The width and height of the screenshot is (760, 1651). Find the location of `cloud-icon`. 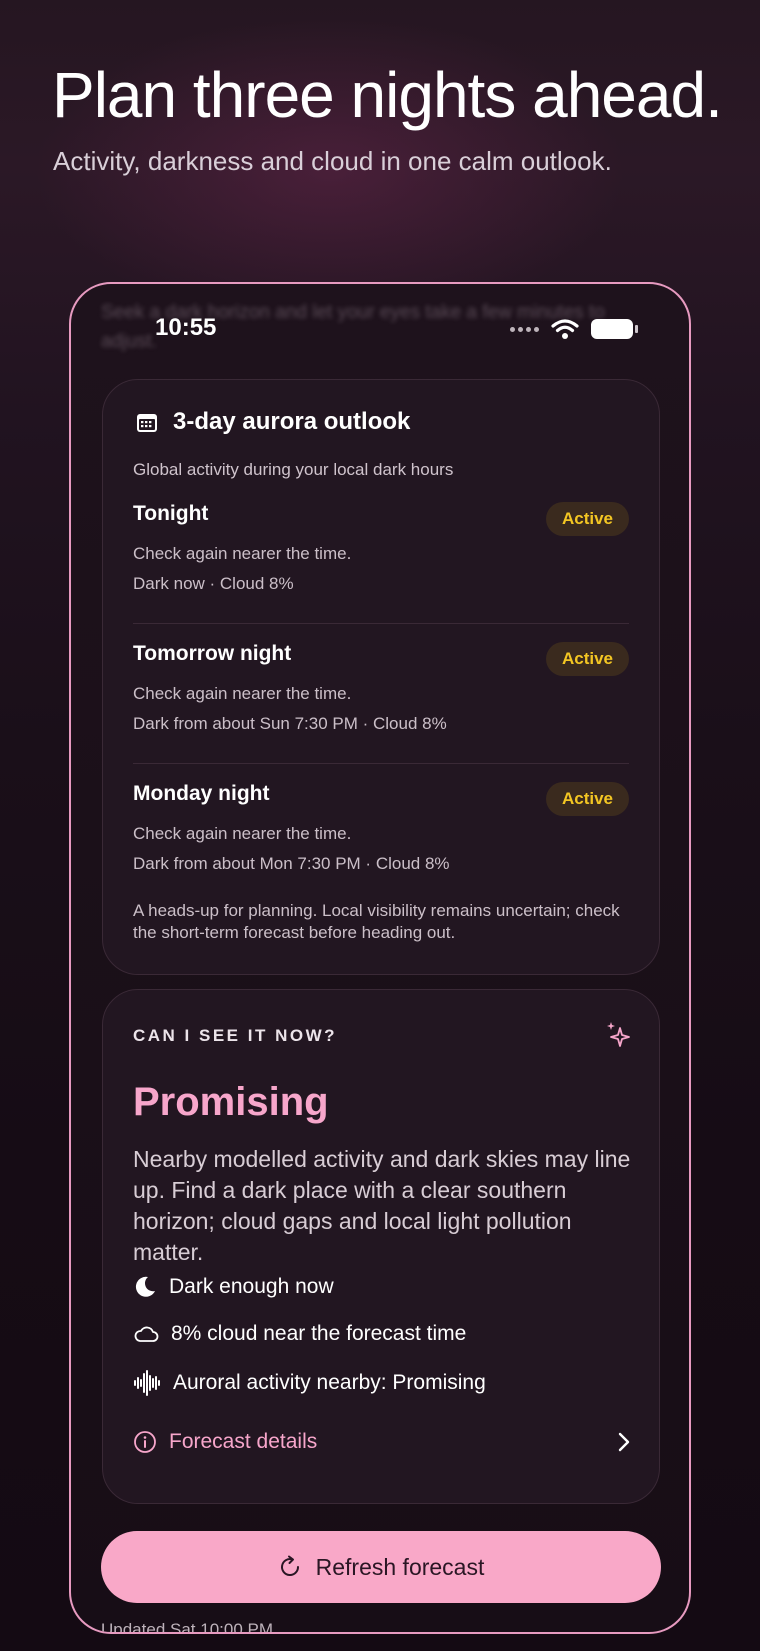

cloud-icon is located at coordinates (146, 1334).